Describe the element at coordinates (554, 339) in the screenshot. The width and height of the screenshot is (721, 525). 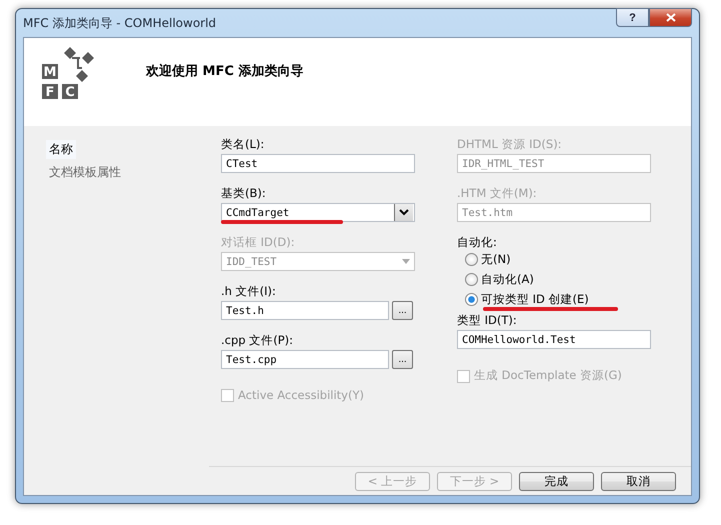
I see `text-field: COMHelloworld.Test` at that location.